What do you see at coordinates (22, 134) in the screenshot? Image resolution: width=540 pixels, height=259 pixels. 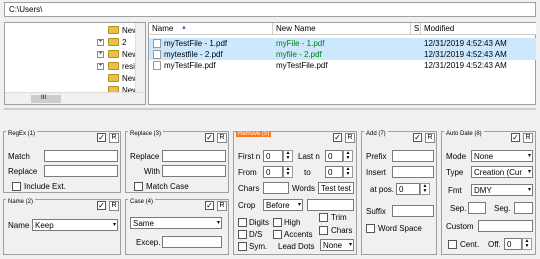 I see `regex-panel-title: RegEx (1)` at bounding box center [22, 134].